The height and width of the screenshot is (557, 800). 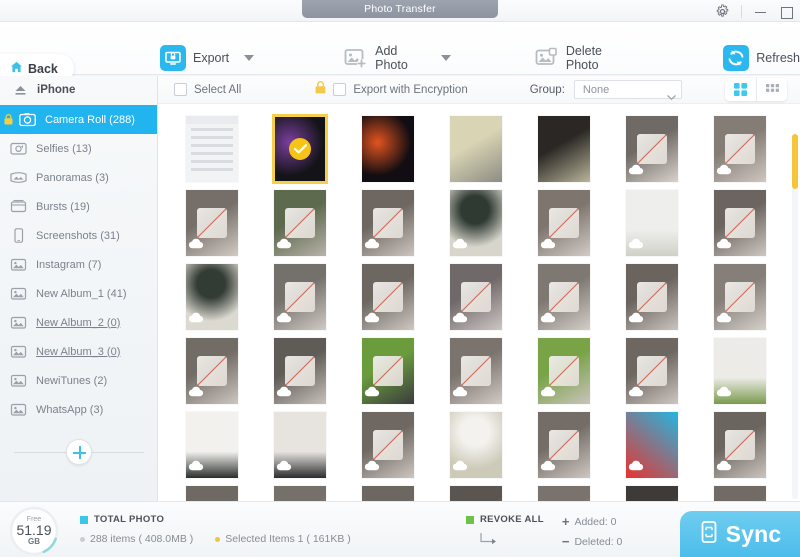 I want to click on sidebar-item-newitunes: NewiTunes (2), so click(x=78, y=380).